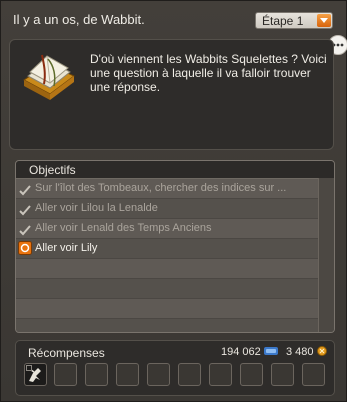  Describe the element at coordinates (175, 249) in the screenshot. I see `objective-row-current: Aller voir Lily` at that location.